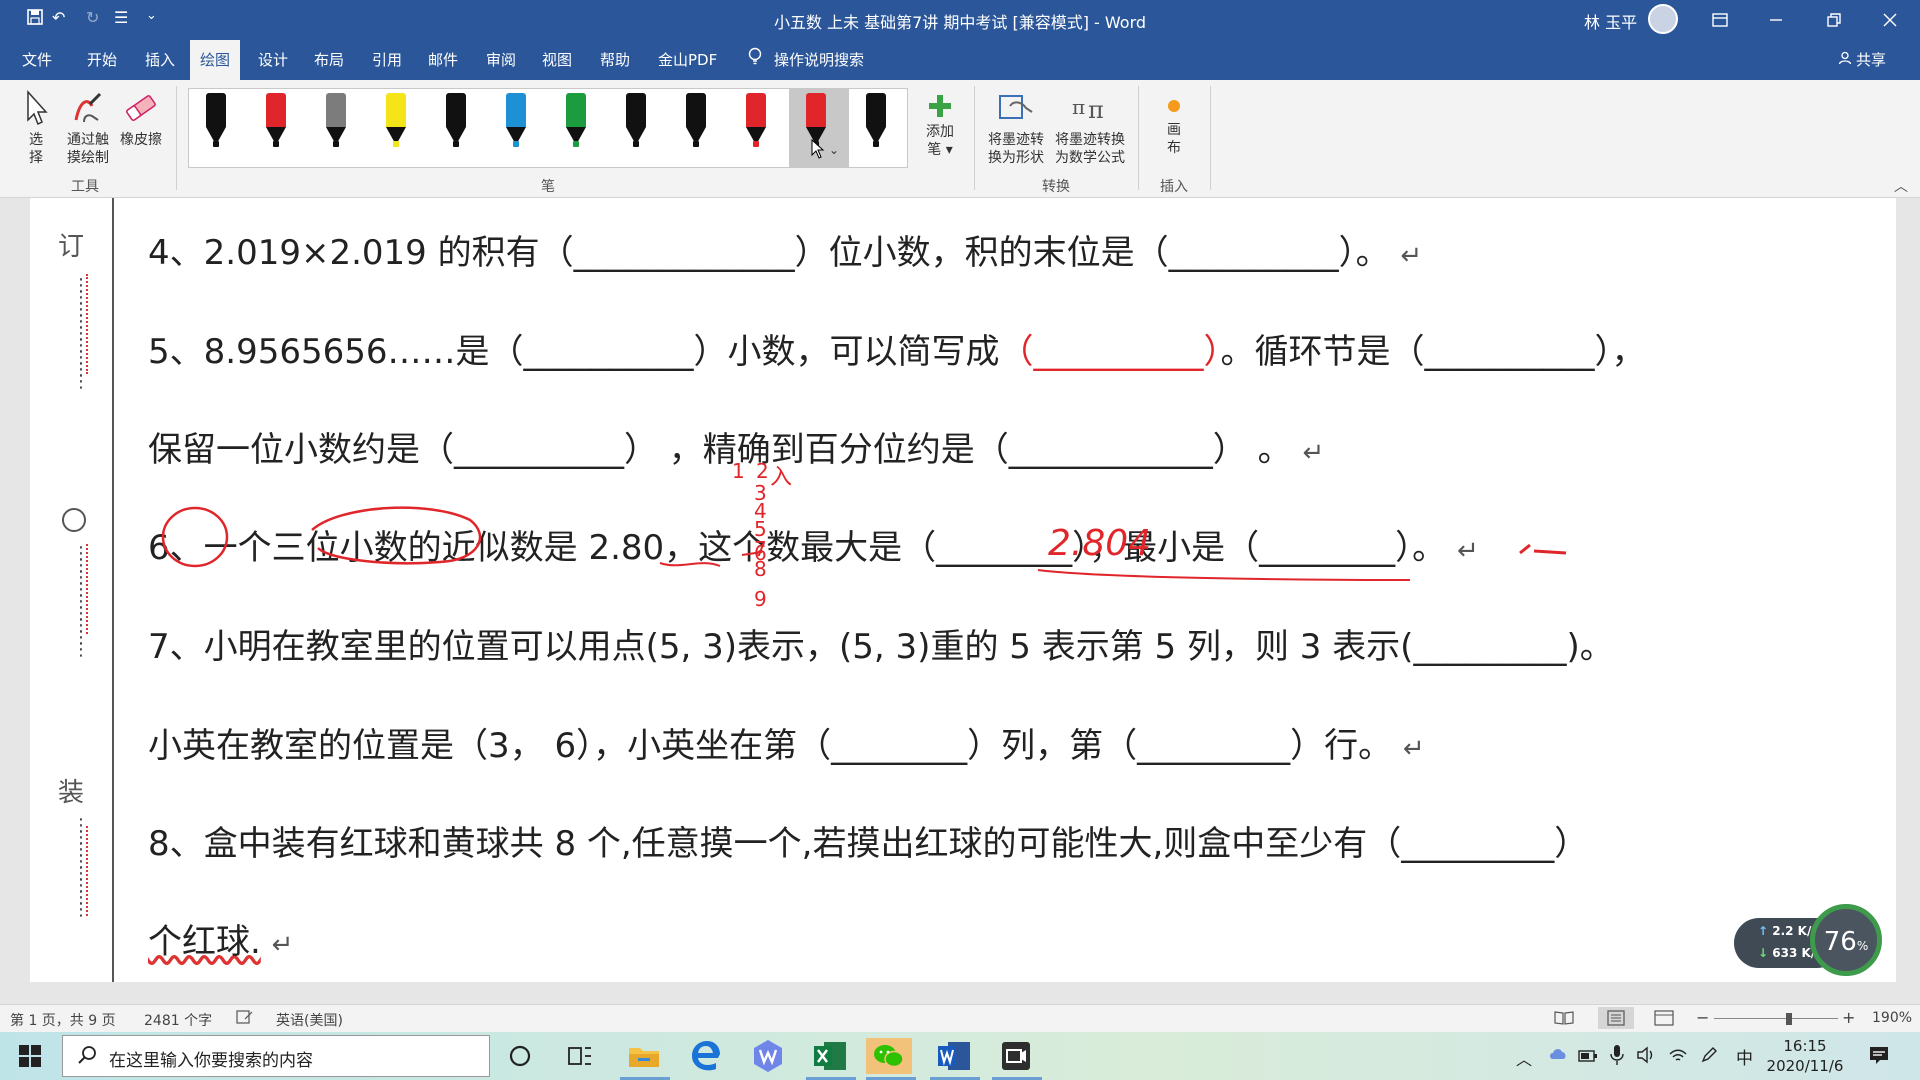  What do you see at coordinates (1892, 1018) in the screenshot?
I see `zoom-level: 190%` at bounding box center [1892, 1018].